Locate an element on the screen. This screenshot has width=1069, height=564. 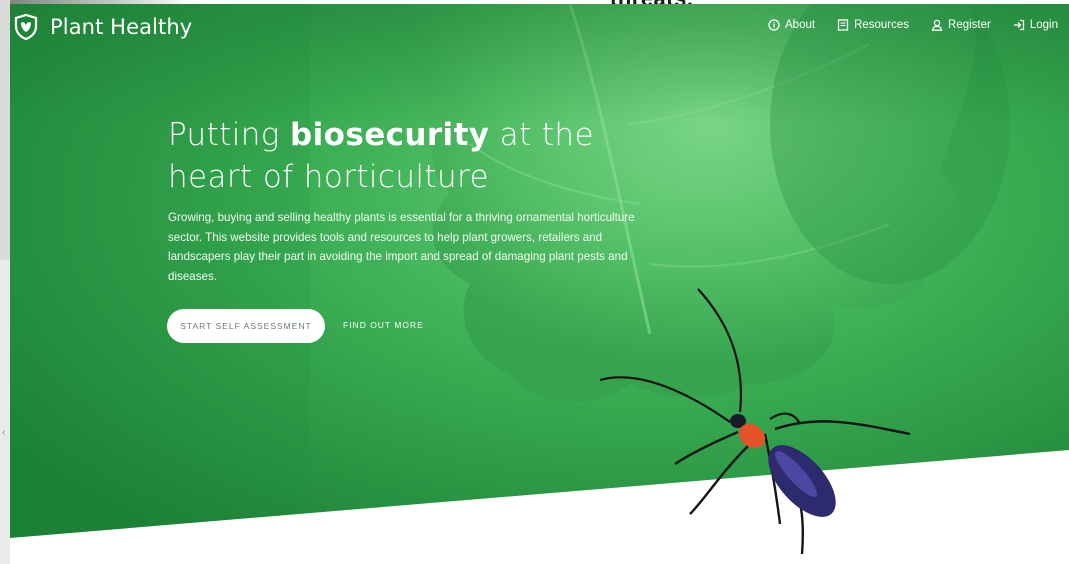
brand-name: Plant Healthy is located at coordinates (121, 27).